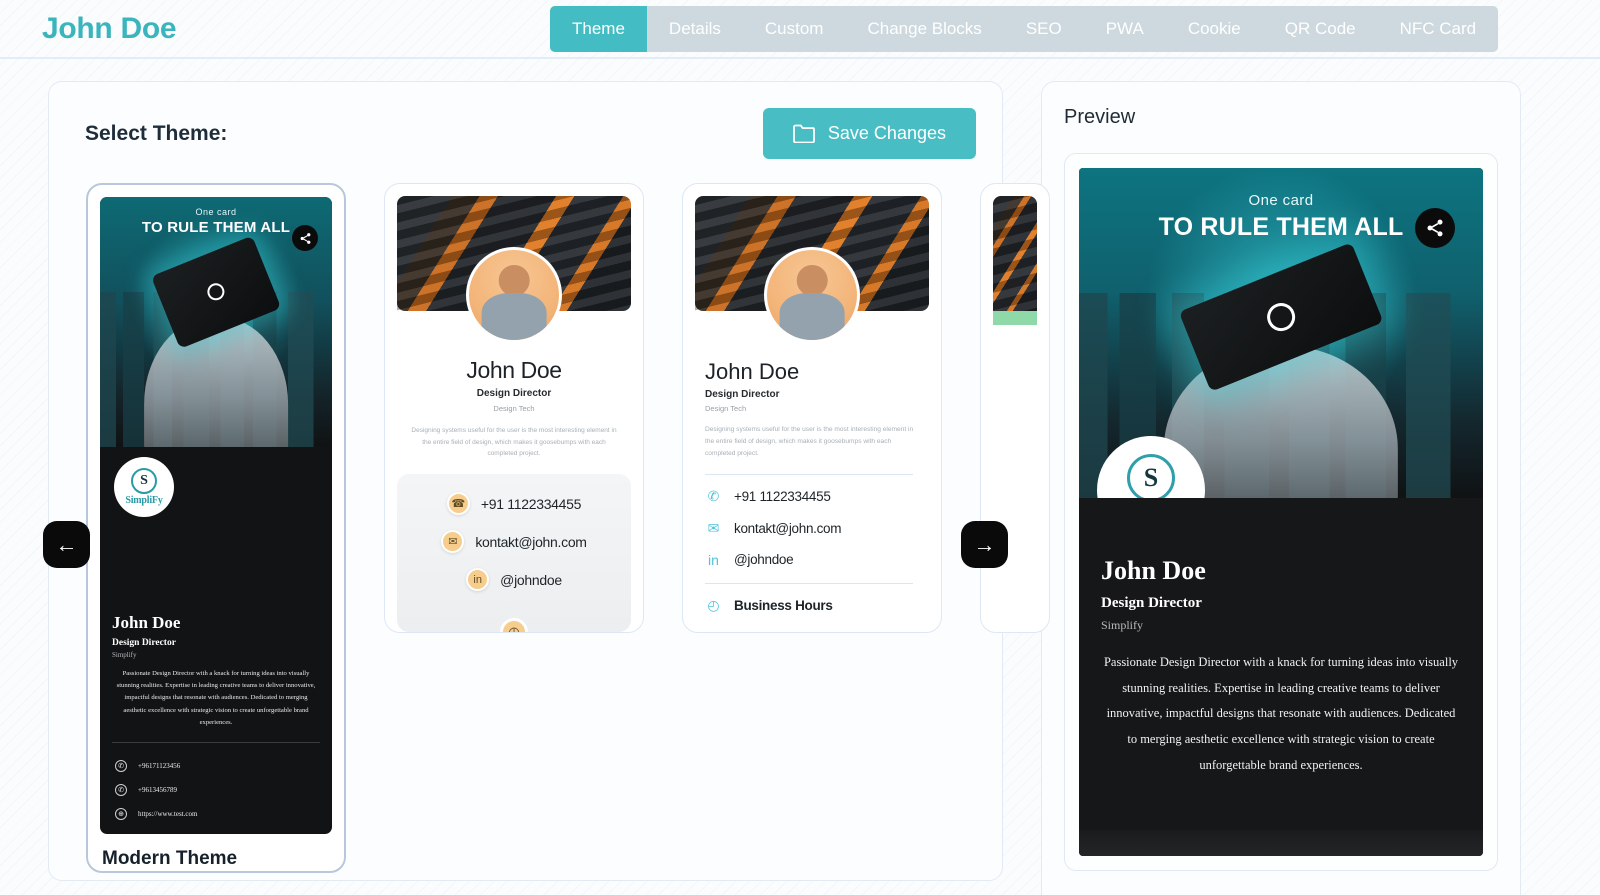 This screenshot has width=1600, height=895. Describe the element at coordinates (525, 133) in the screenshot. I see `panel-header: Select Theme: Save Changes` at that location.